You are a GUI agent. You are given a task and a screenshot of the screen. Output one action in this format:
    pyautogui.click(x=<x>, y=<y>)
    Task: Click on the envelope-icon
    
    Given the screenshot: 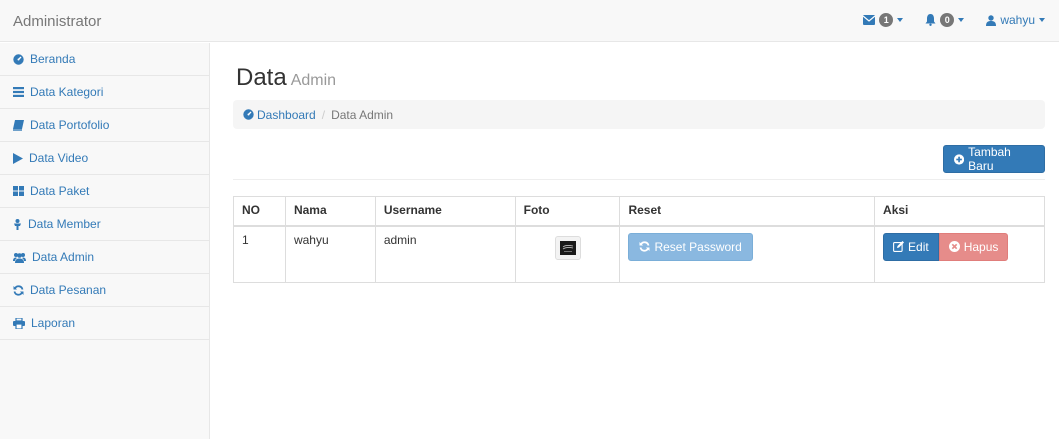 What is the action you would take?
    pyautogui.click(x=869, y=20)
    